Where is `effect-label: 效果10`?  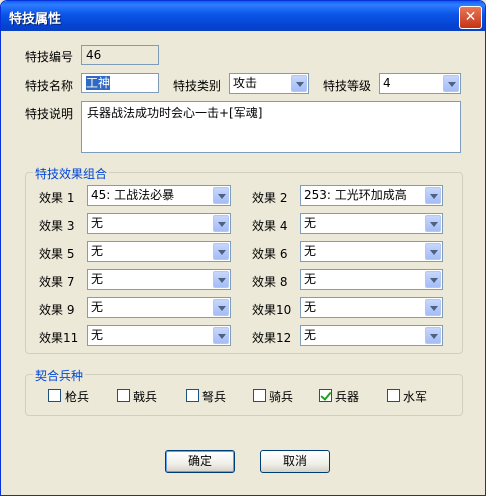
effect-label: 效果10 is located at coordinates (272, 310).